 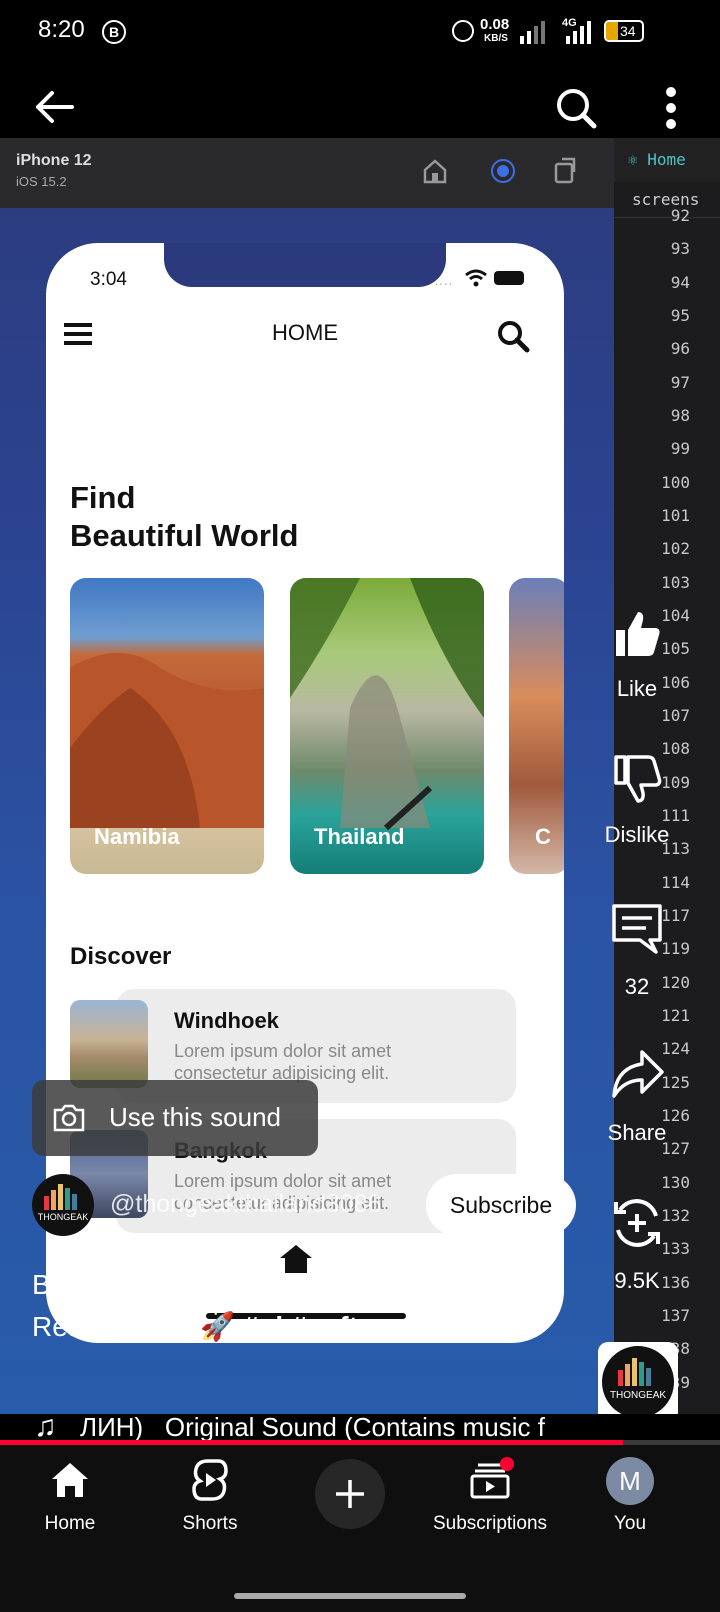 What do you see at coordinates (307, 173) in the screenshot?
I see `simulator-toolbar: iPhone 12 iOS 15.2` at bounding box center [307, 173].